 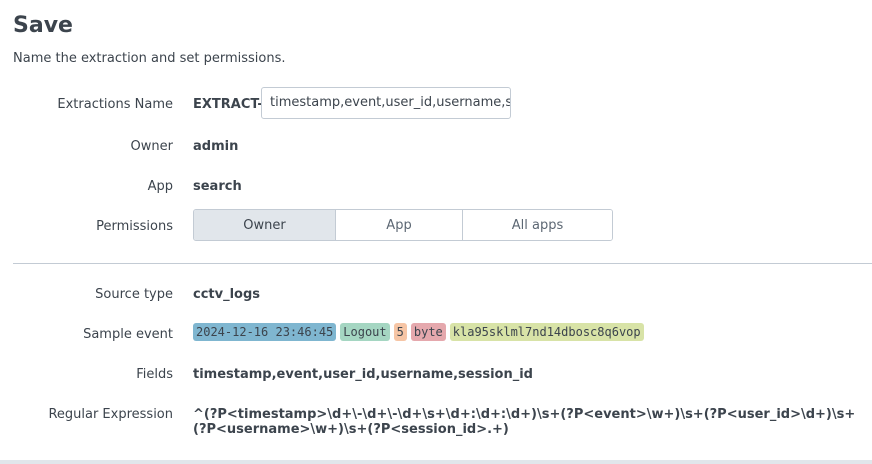 What do you see at coordinates (265, 225) in the screenshot?
I see `permission-owner-button: Owner` at bounding box center [265, 225].